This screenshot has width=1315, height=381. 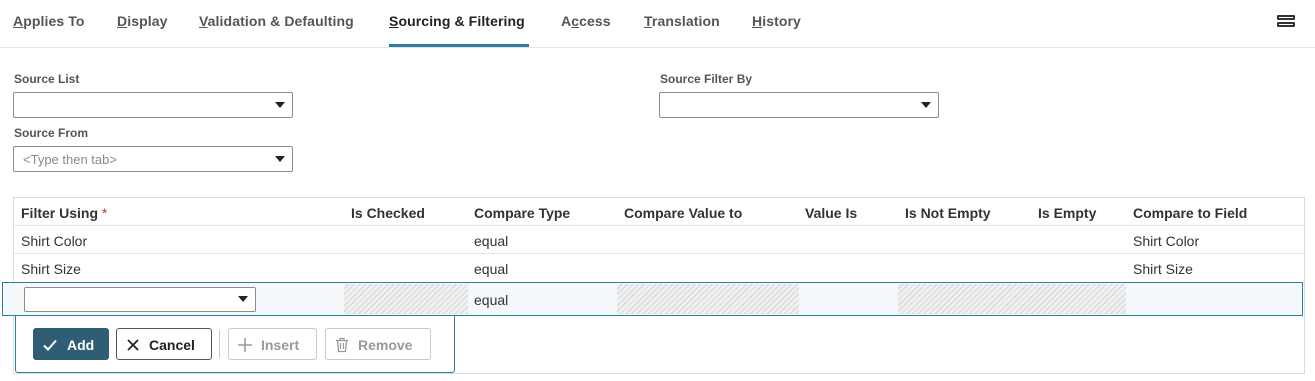 I want to click on cell-compare-to-field: Shirt Size, so click(x=1163, y=269).